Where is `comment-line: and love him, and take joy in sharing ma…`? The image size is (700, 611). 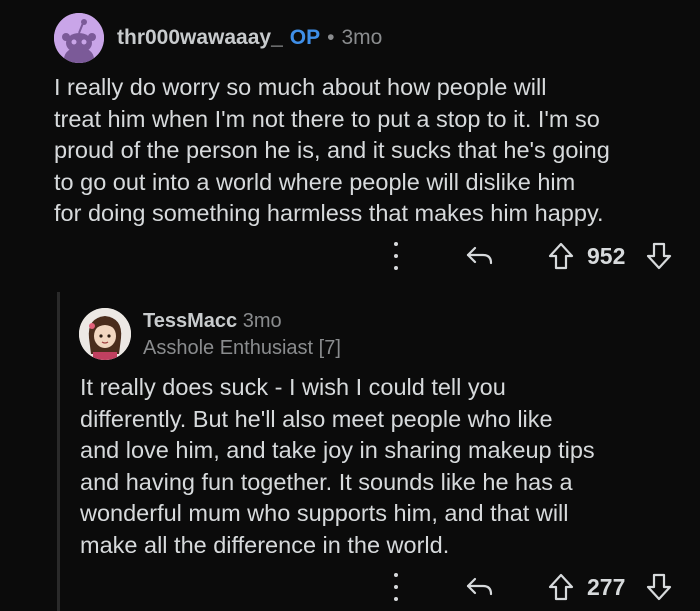
comment-line: and love him, and take joy in sharing ma… is located at coordinates (337, 450).